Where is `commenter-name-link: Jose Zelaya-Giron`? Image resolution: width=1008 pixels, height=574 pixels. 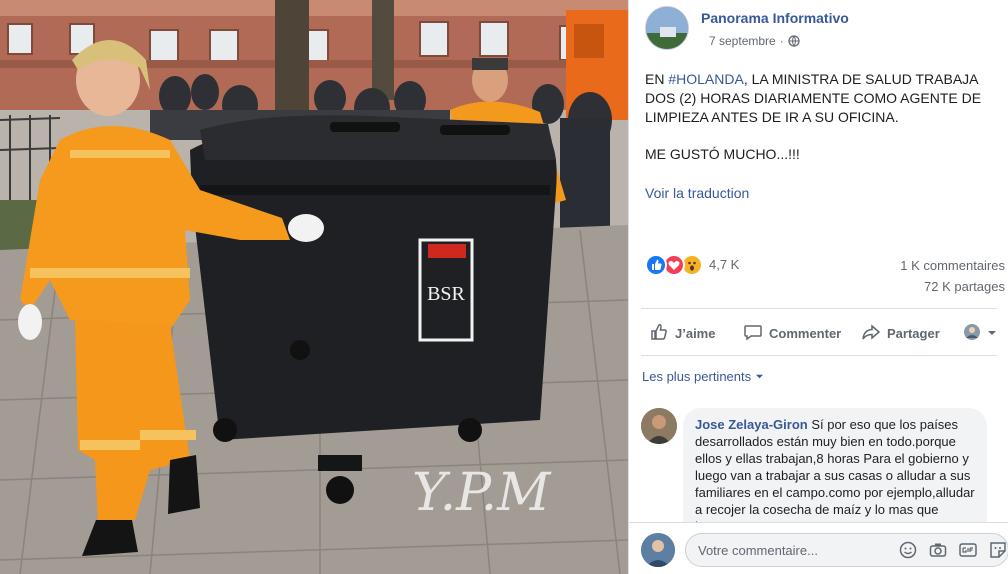
commenter-name-link: Jose Zelaya-Giron is located at coordinates (751, 424).